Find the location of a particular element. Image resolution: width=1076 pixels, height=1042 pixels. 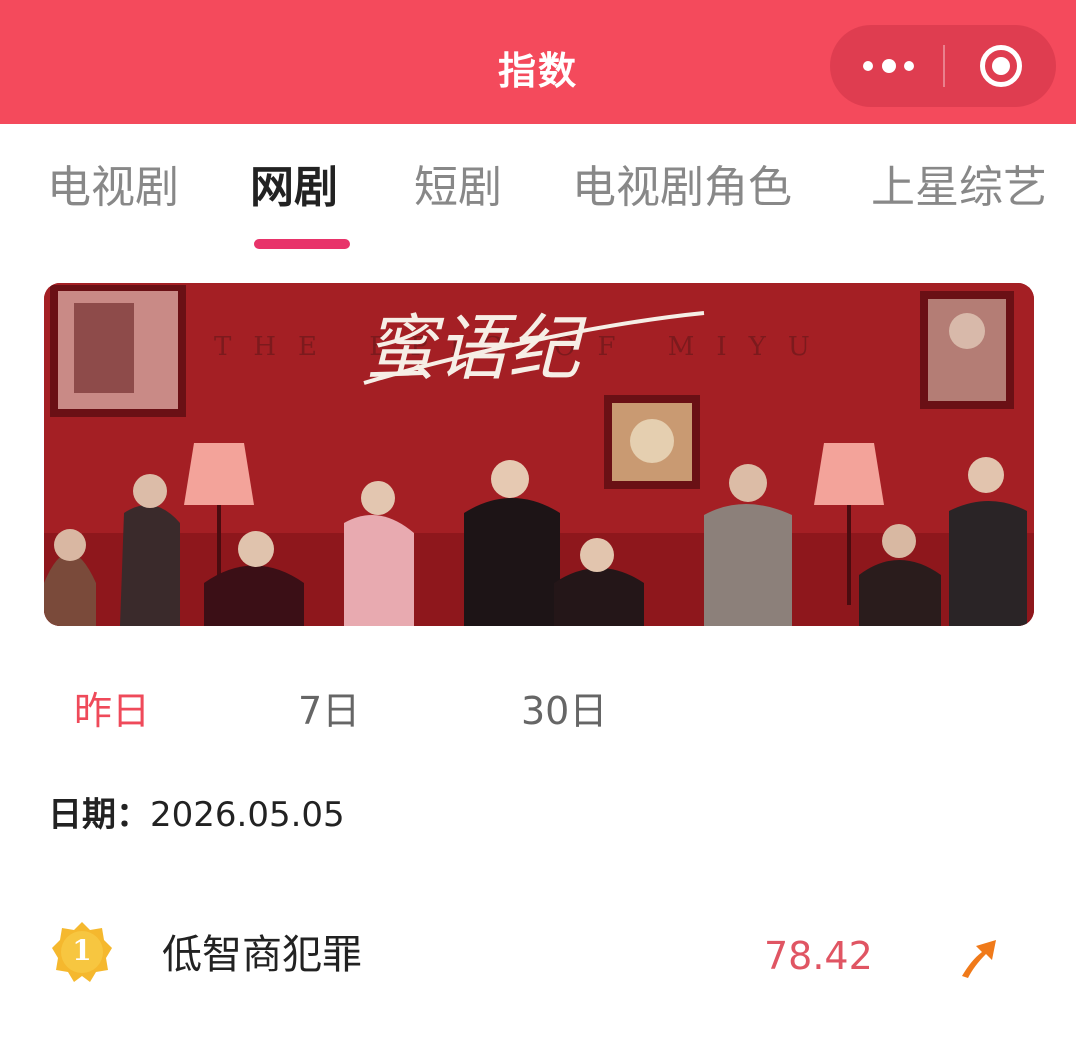

show-name: 低智商犯罪 is located at coordinates (262, 955).